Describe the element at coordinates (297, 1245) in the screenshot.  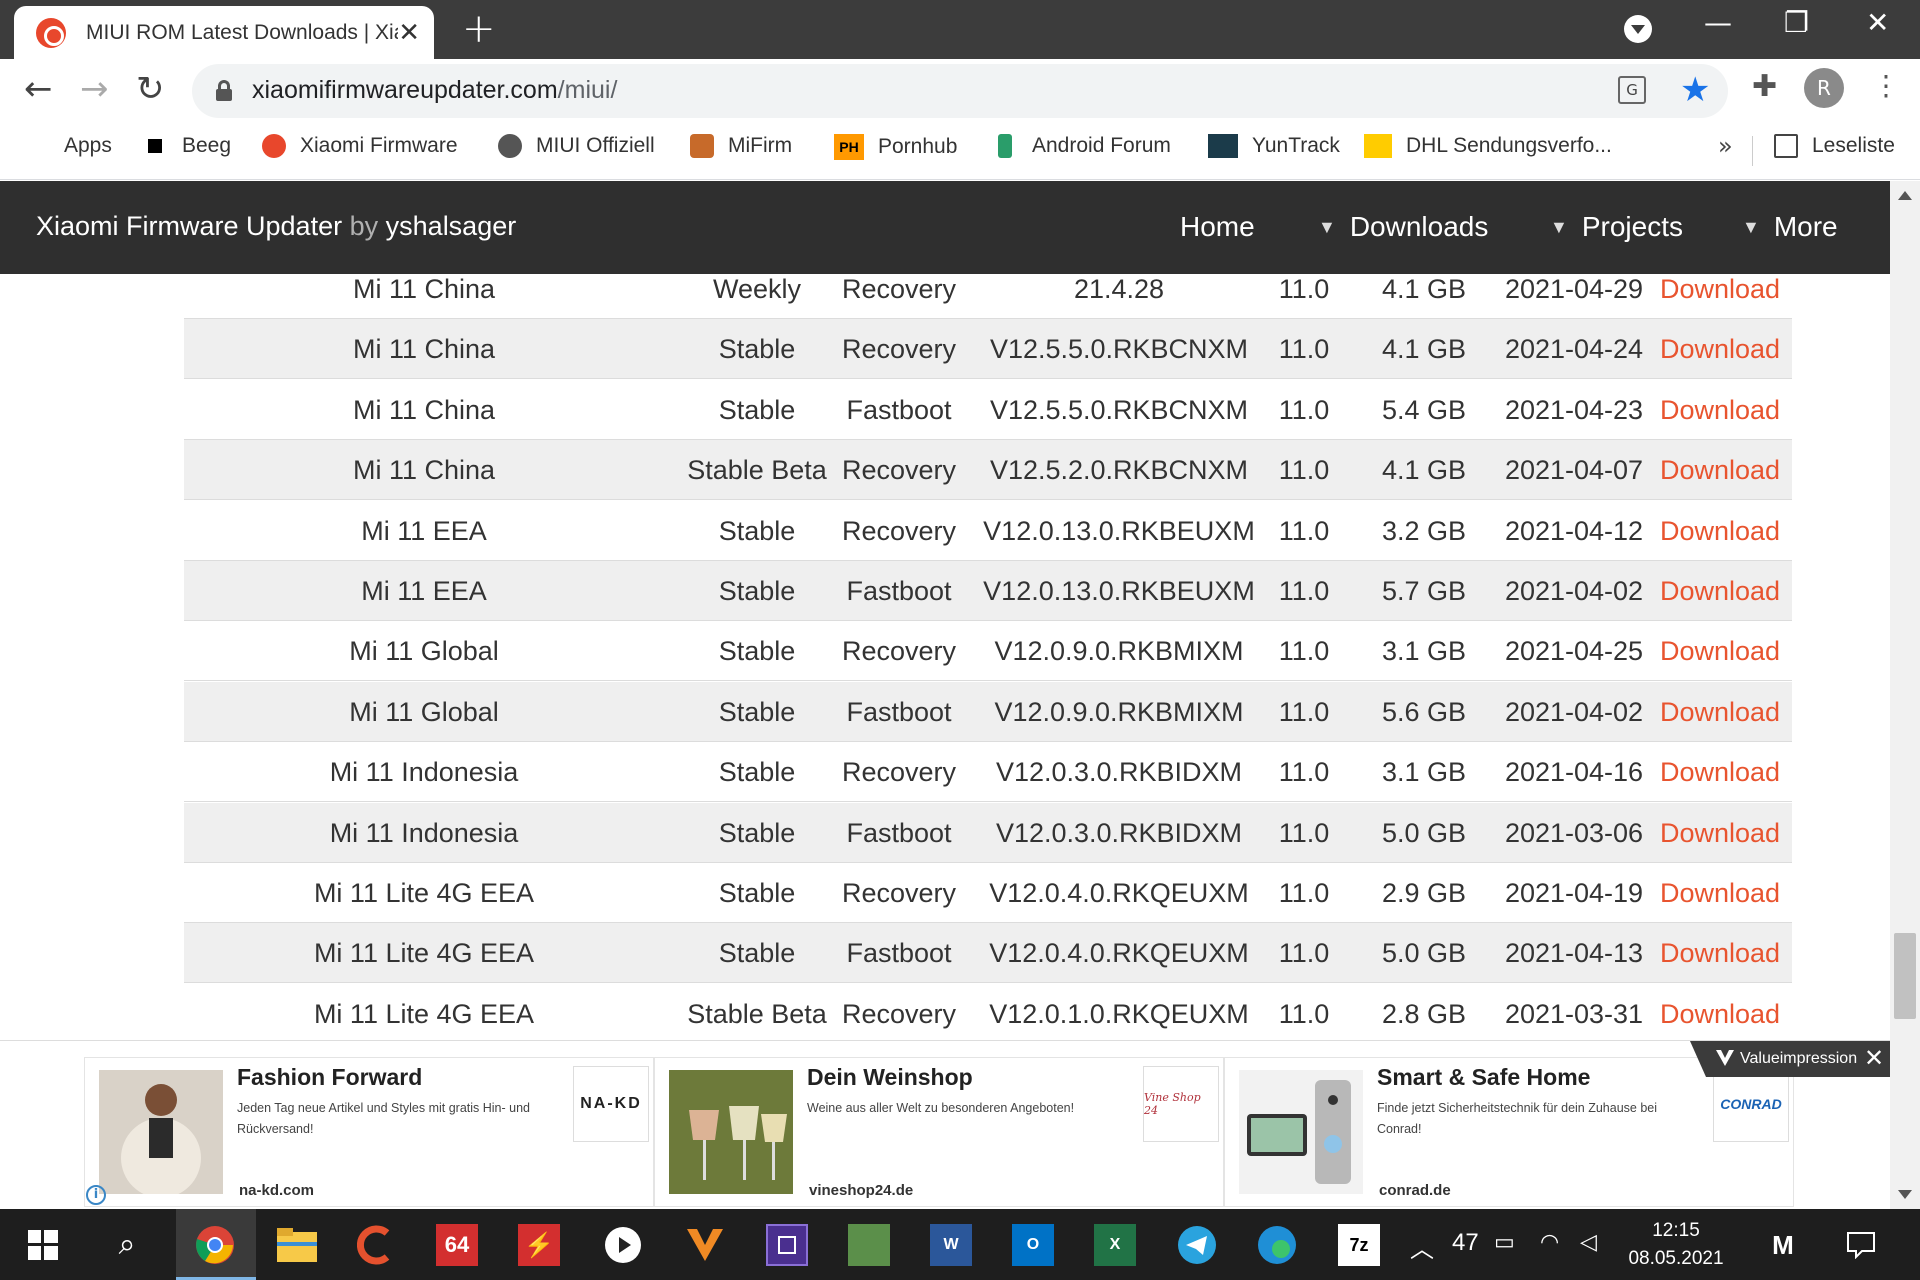
I see `file-explorer-icon` at that location.